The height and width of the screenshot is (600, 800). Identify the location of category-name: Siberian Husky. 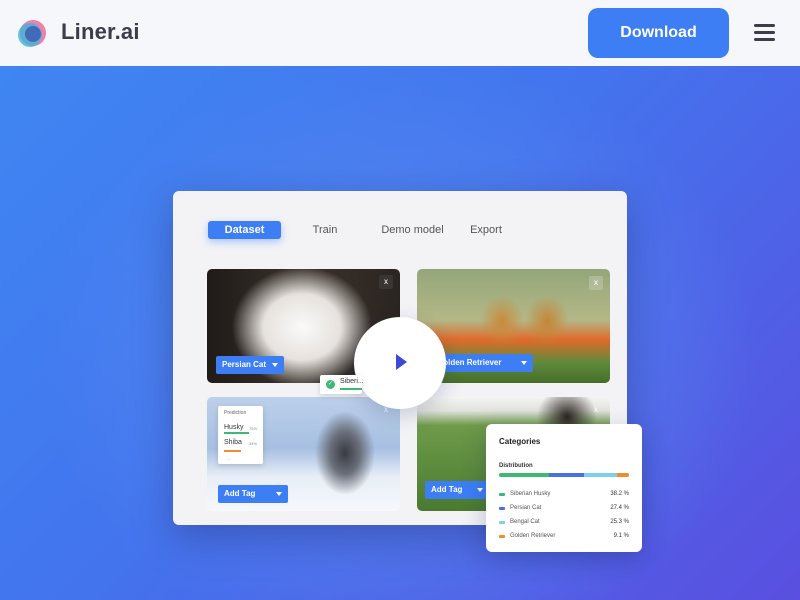
(530, 494).